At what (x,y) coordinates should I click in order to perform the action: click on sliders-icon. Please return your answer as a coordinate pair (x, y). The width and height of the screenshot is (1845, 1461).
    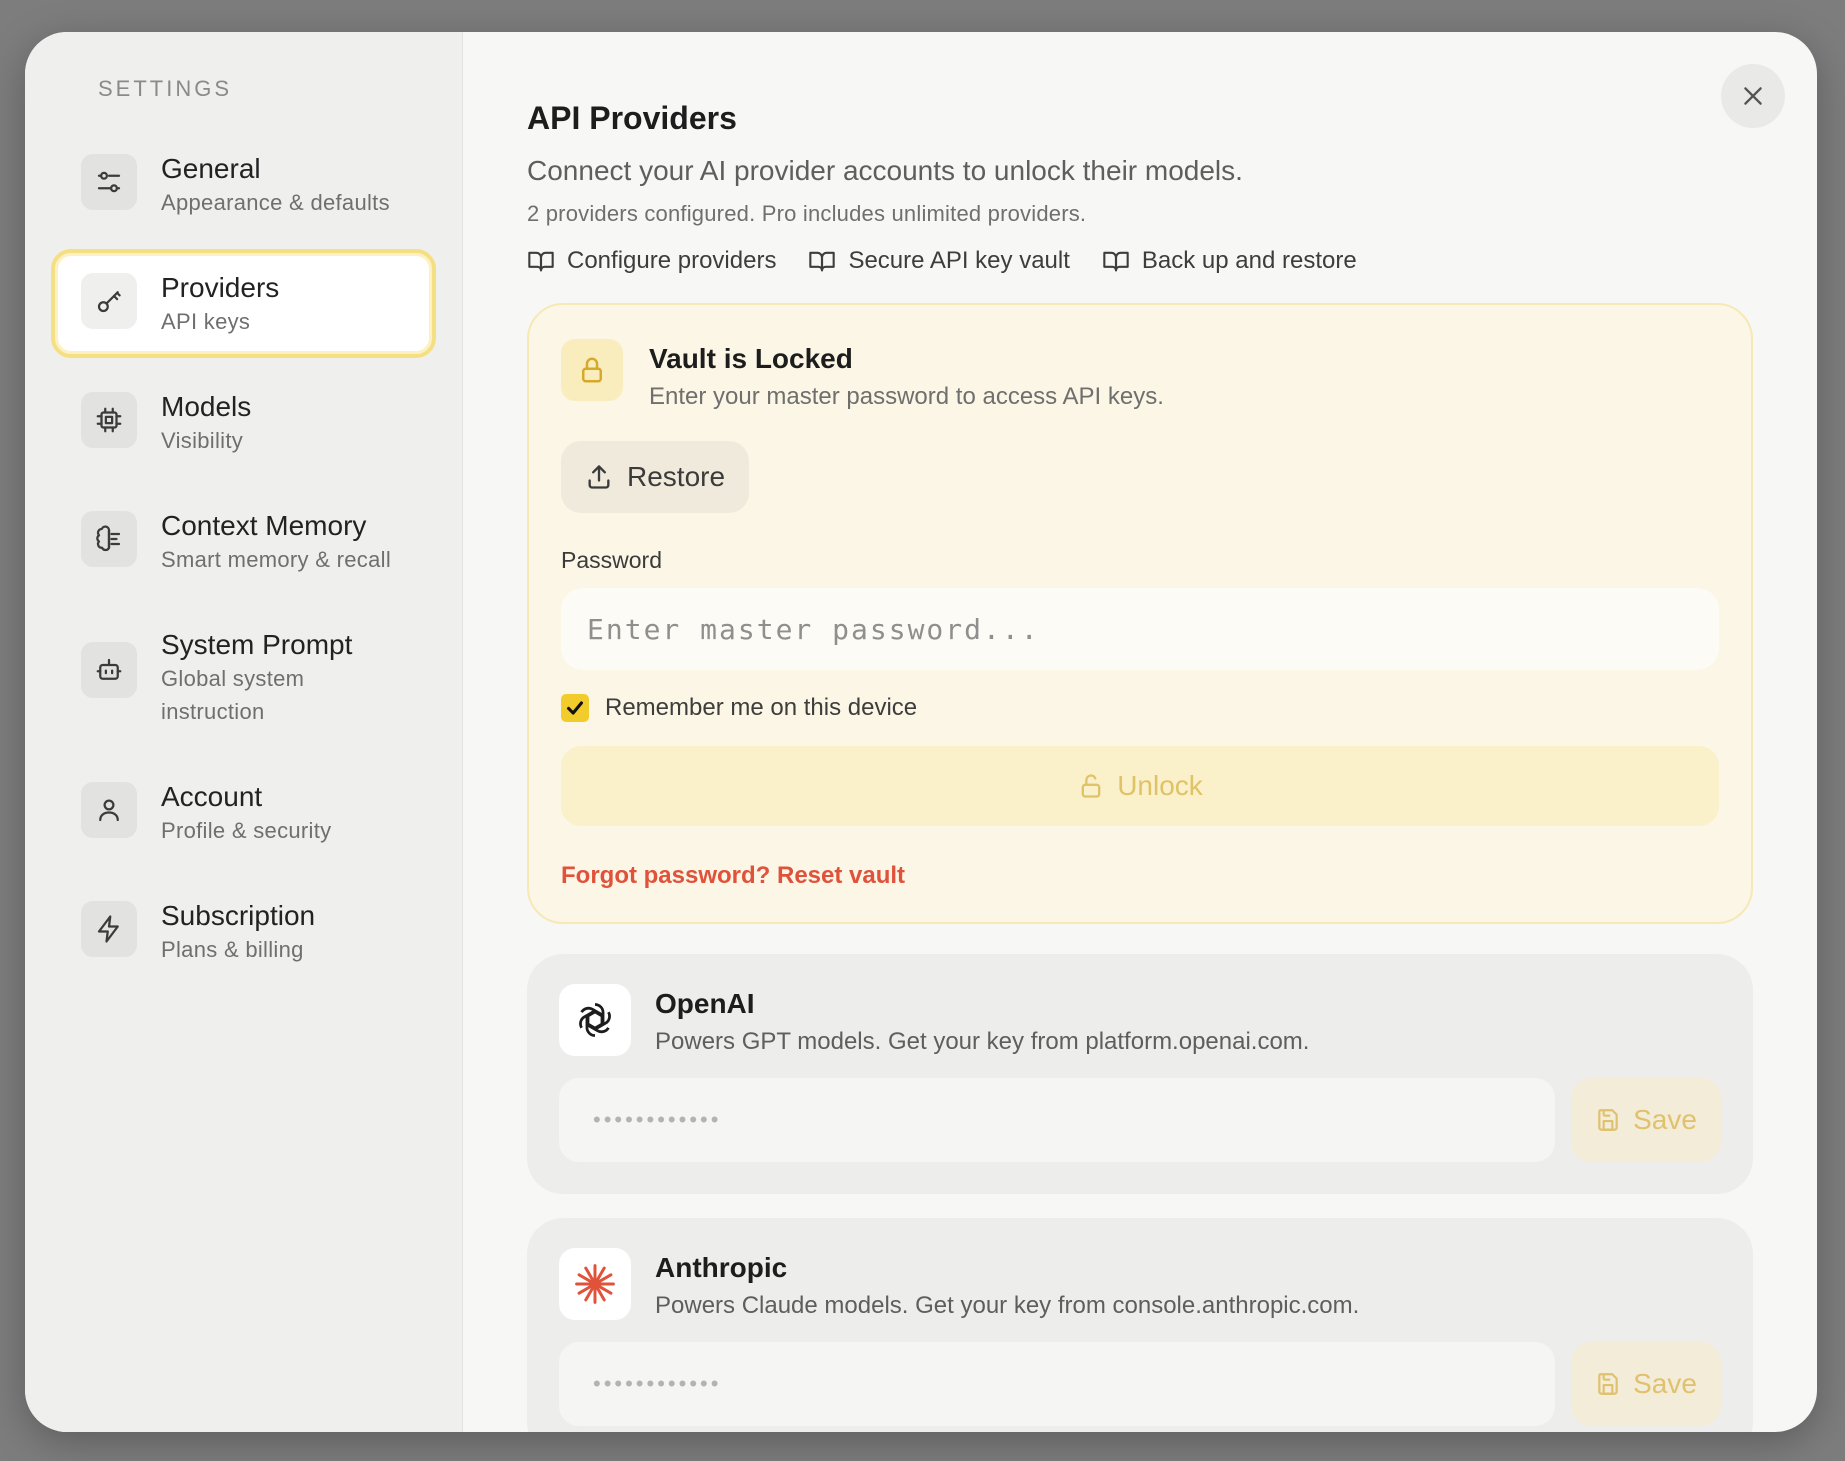
    Looking at the image, I should click on (109, 182).